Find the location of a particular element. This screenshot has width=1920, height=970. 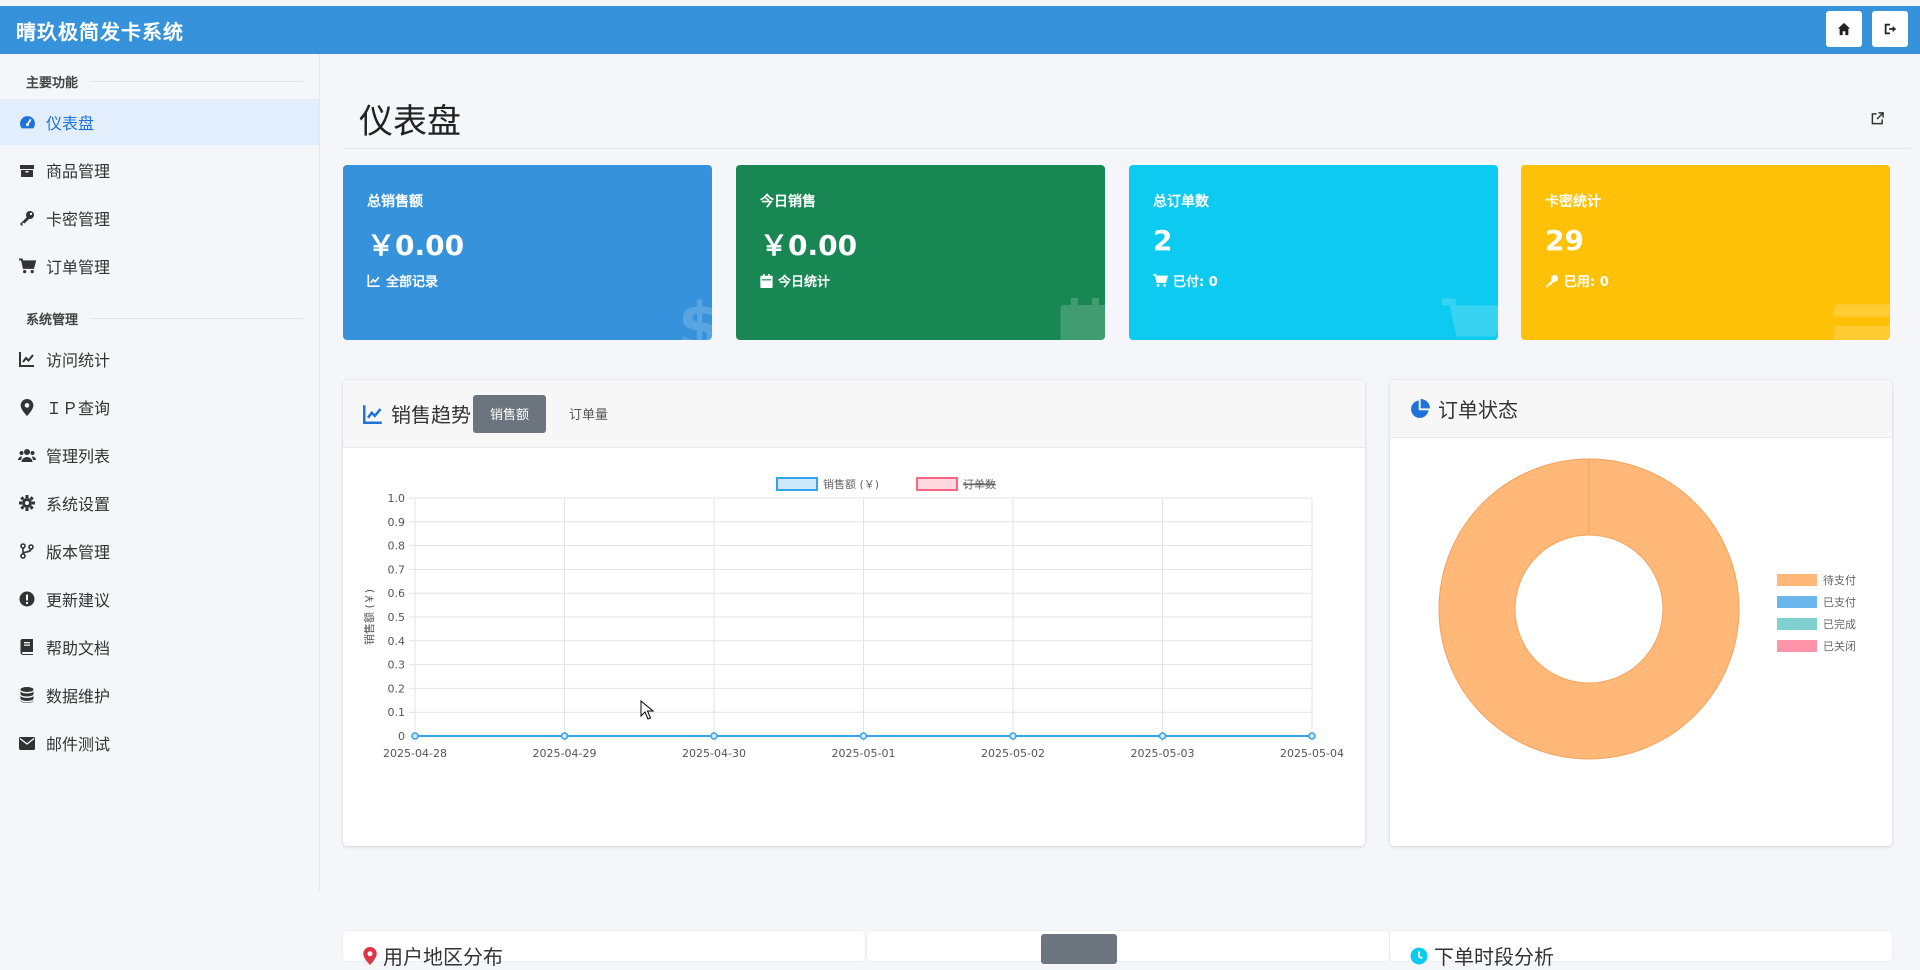

legend-label: 已关闭 is located at coordinates (1839, 646).